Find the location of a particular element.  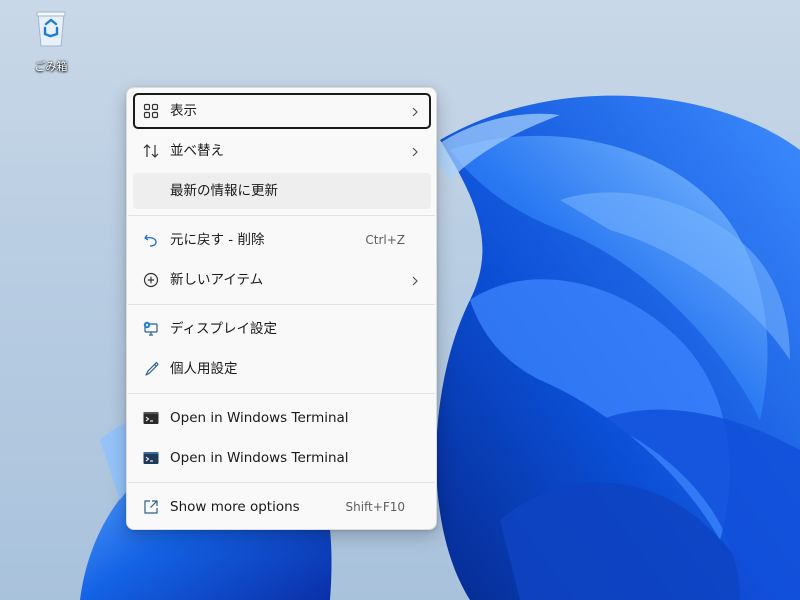

menu-item-view: 表示 is located at coordinates (282, 111).